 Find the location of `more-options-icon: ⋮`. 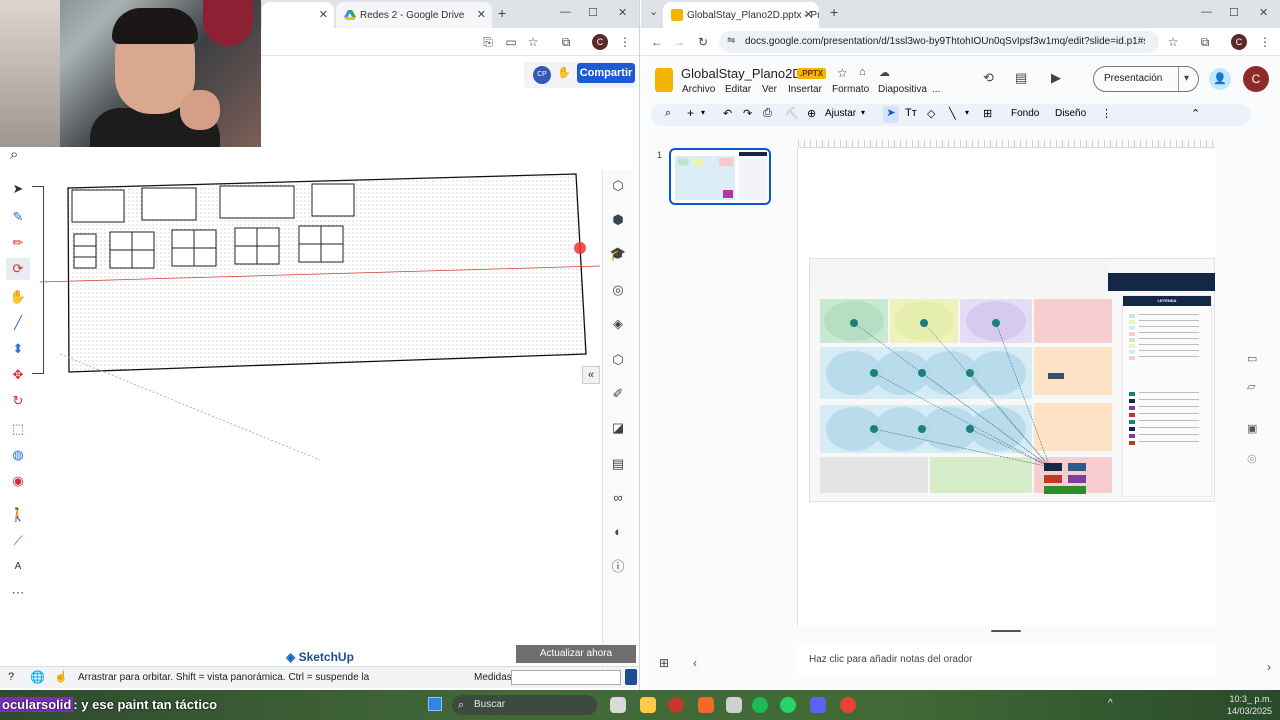

more-options-icon: ⋮ is located at coordinates (1106, 113).